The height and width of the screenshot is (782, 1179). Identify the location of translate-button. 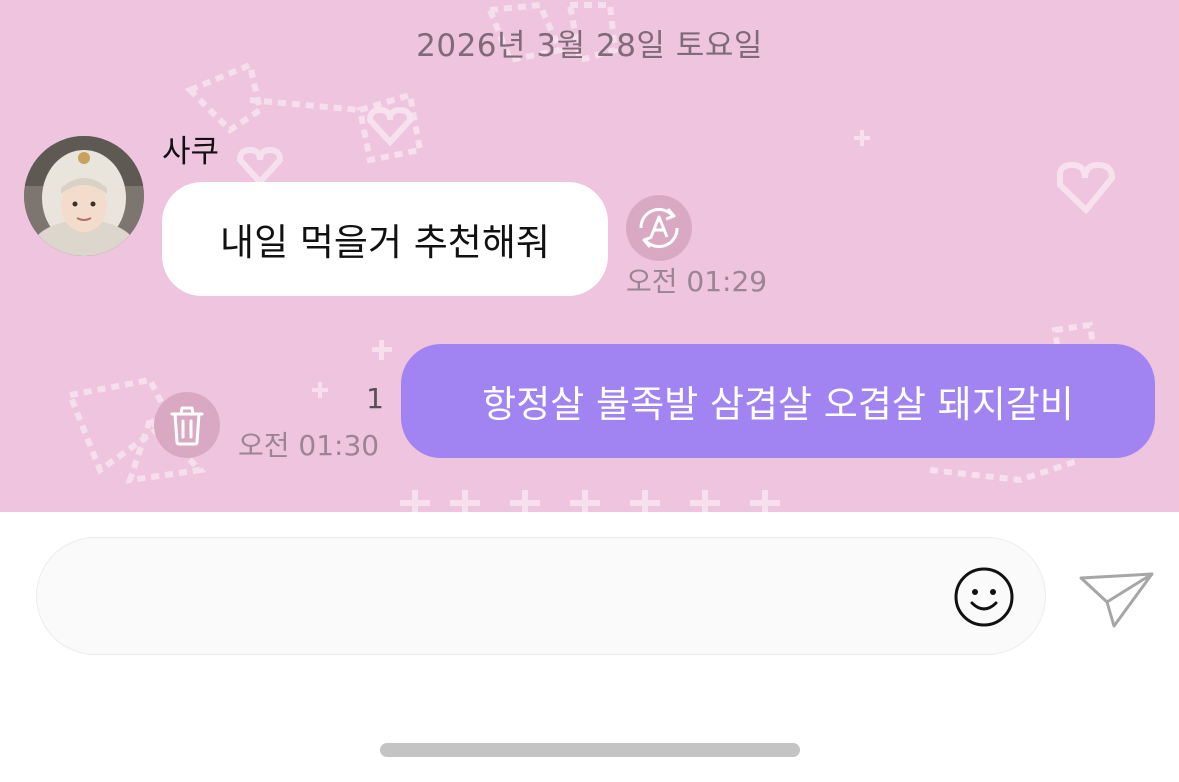
(659, 228).